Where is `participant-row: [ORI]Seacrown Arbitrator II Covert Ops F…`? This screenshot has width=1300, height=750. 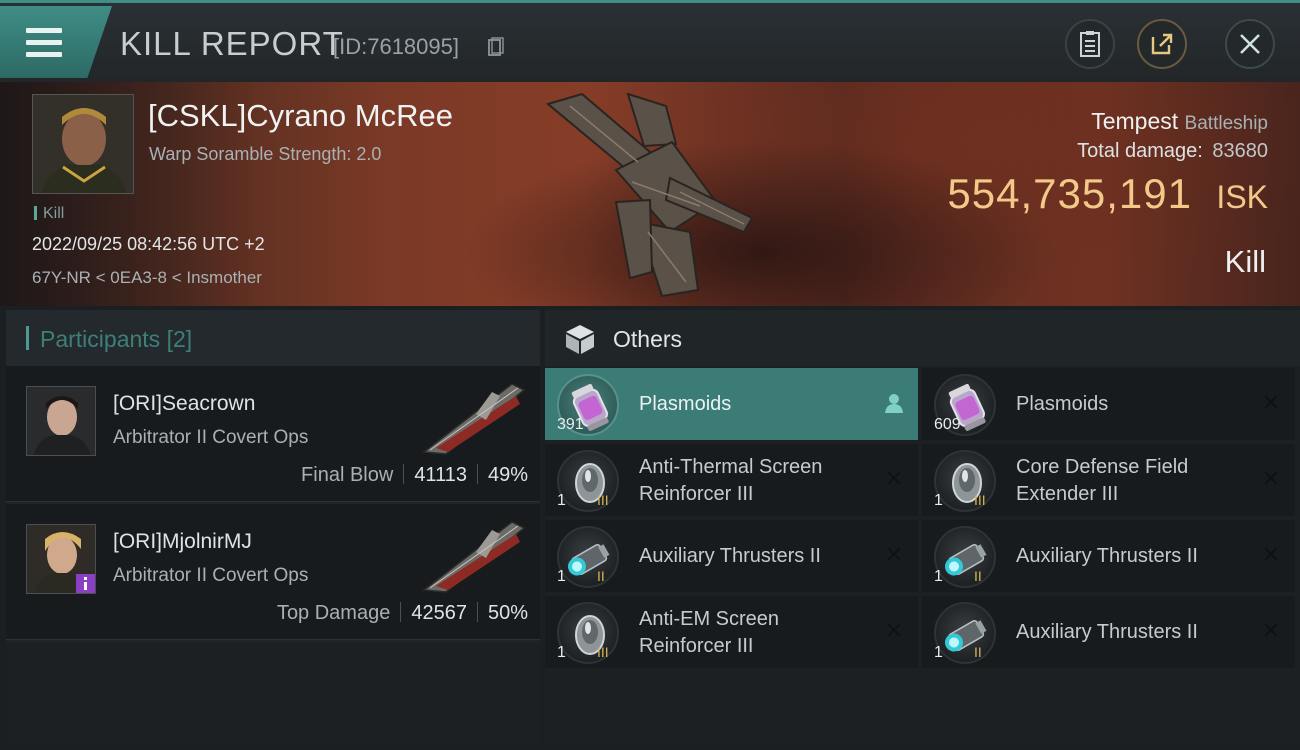 participant-row: [ORI]Seacrown Arbitrator II Covert Ops F… is located at coordinates (273, 434).